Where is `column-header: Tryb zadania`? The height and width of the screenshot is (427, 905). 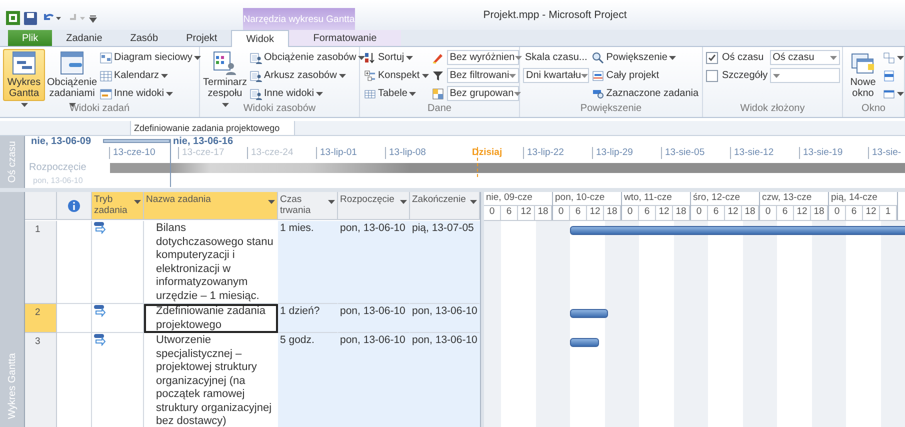 column-header: Tryb zadania is located at coordinates (118, 206).